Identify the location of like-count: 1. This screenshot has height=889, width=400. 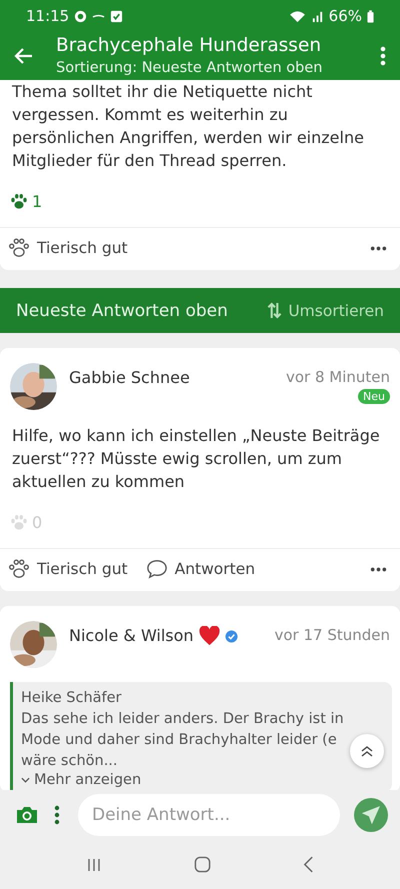
(200, 199).